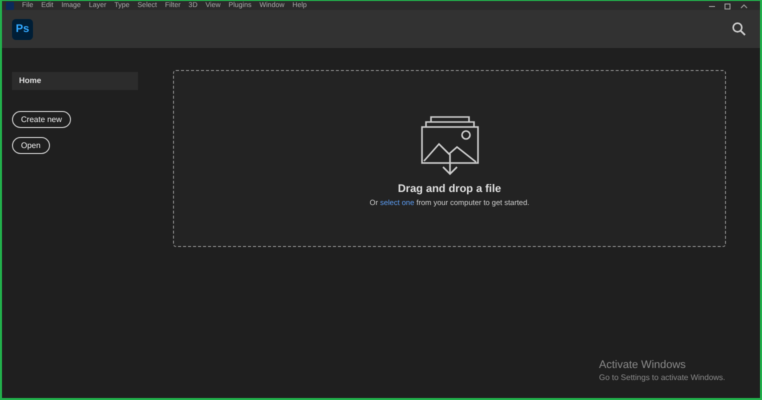 This screenshot has width=762, height=400. Describe the element at coordinates (10, 6) in the screenshot. I see `app-icon` at that location.